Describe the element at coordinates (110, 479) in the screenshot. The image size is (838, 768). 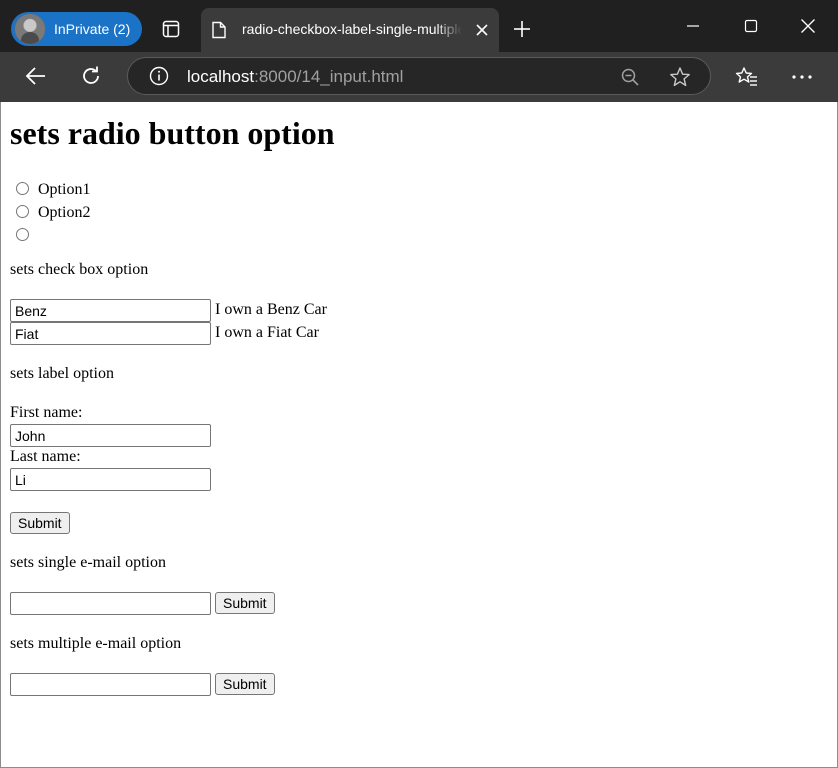
I see `last-name-field` at that location.